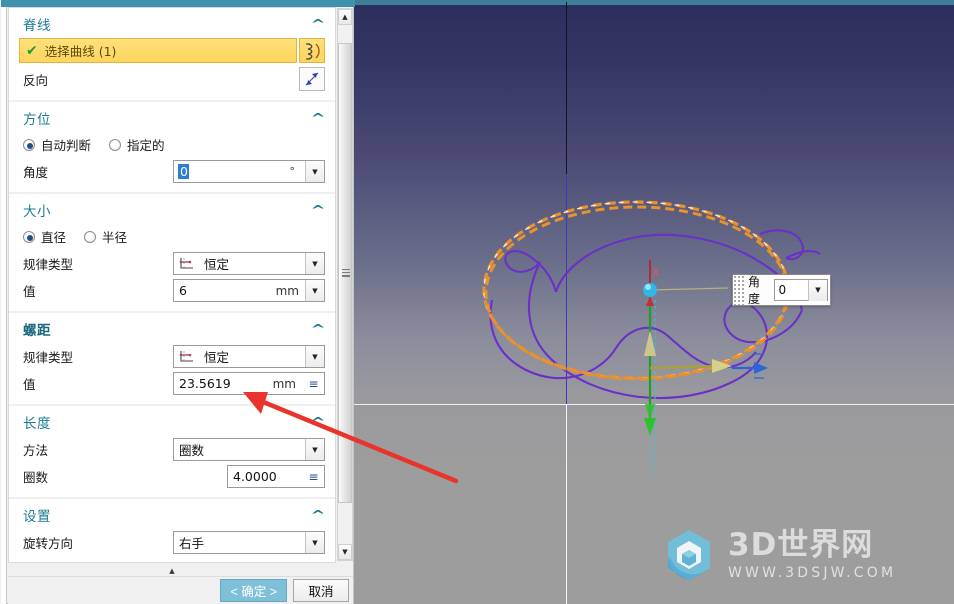  Describe the element at coordinates (172, 78) in the screenshot. I see `reverse-row: 反向` at that location.